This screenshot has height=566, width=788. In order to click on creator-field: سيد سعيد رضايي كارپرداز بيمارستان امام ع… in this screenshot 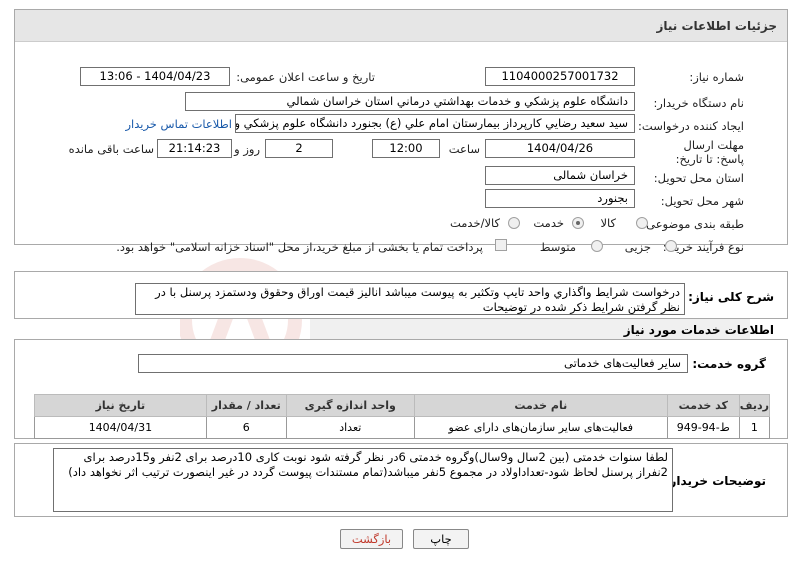, I will do `click(435, 123)`.